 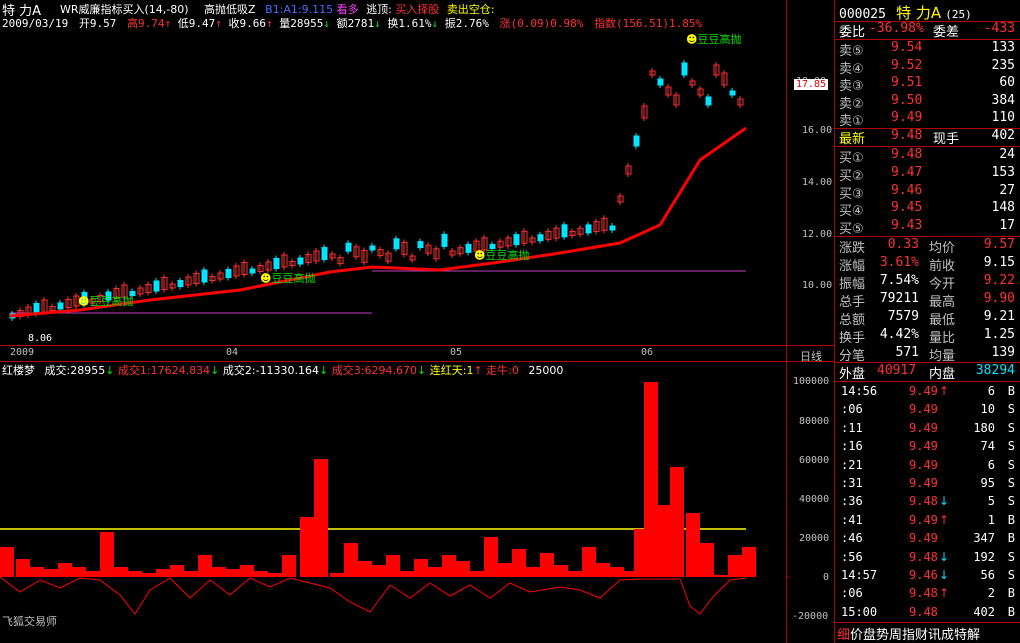 I want to click on lianhong-label: 连红天:, so click(x=448, y=370).